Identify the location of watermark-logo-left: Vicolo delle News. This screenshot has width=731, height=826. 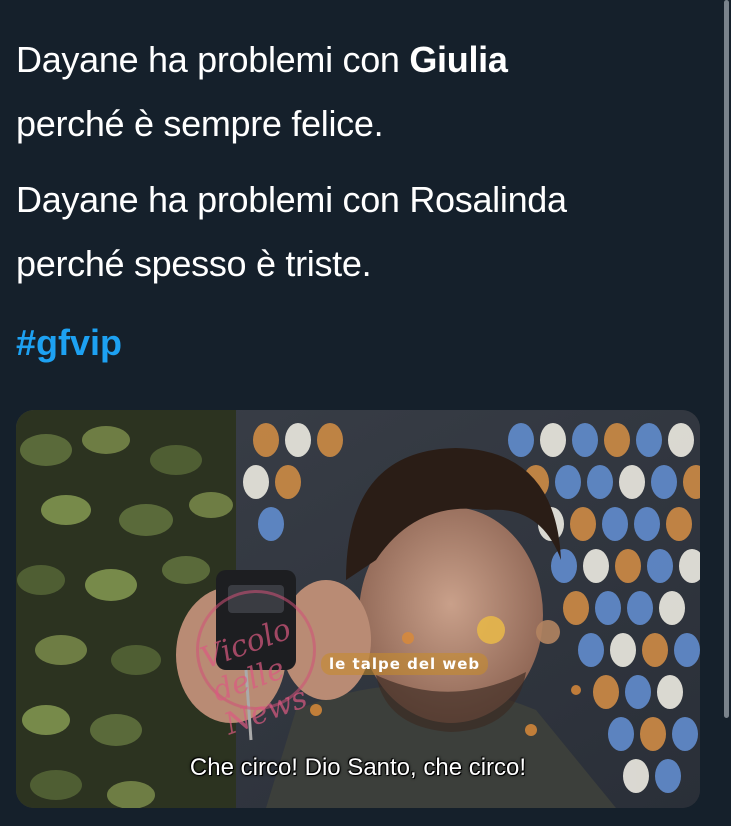
(256, 666).